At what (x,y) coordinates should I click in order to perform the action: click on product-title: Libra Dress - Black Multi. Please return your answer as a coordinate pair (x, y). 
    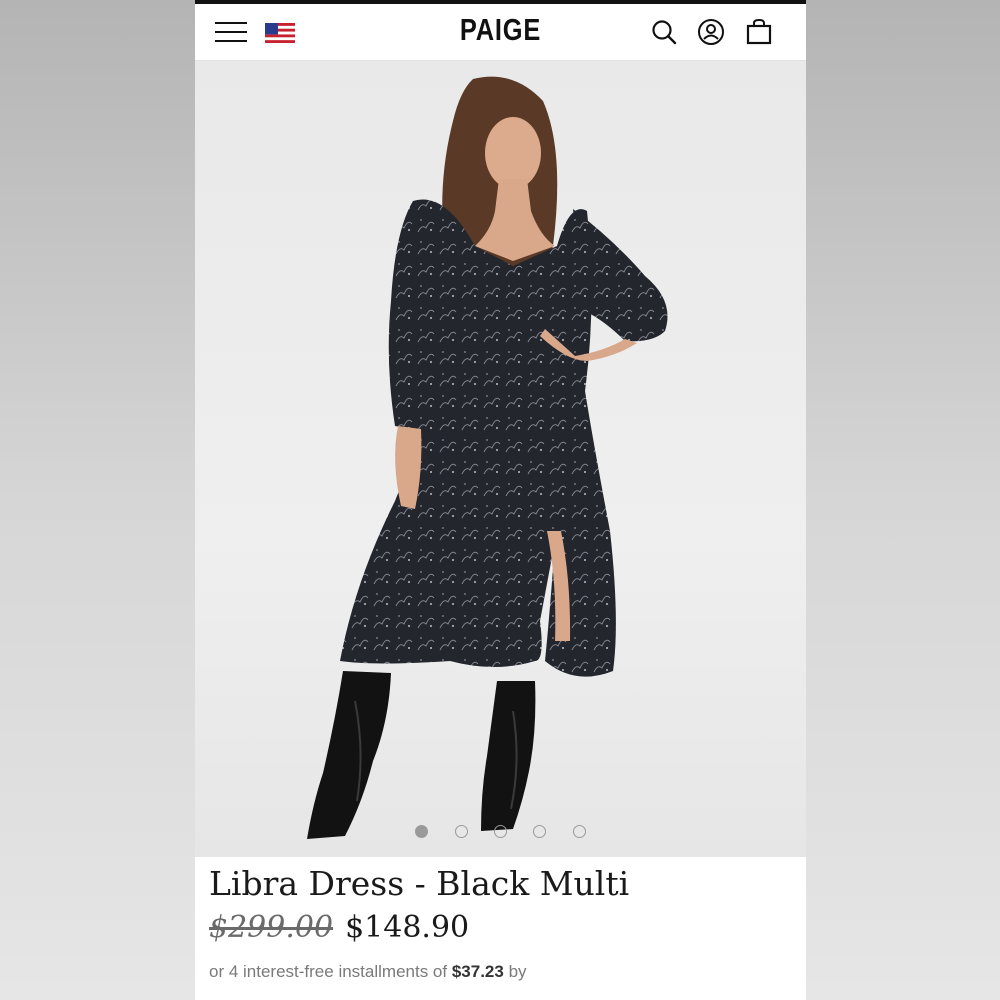
    Looking at the image, I should click on (419, 883).